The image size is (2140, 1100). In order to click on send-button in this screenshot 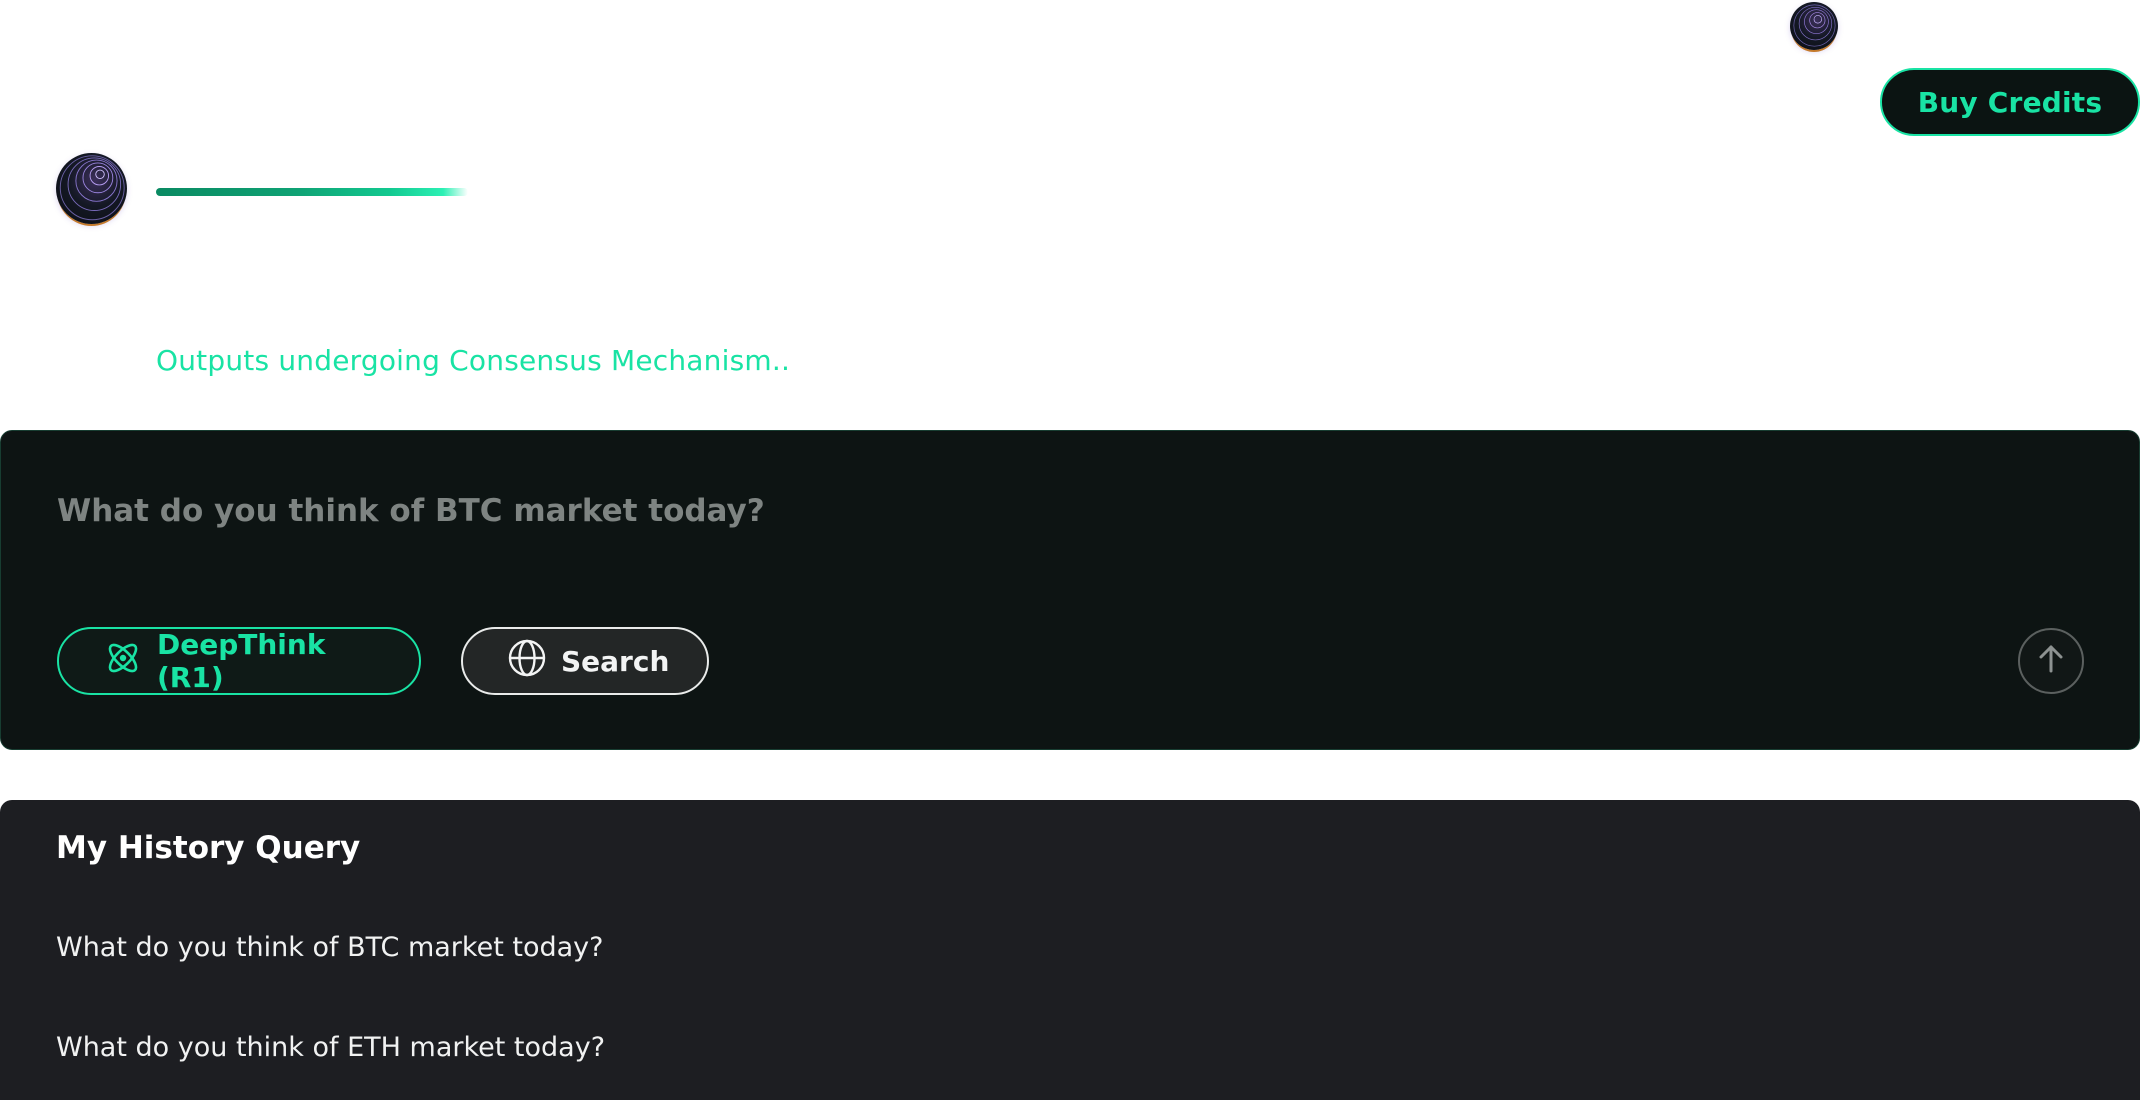, I will do `click(2051, 661)`.